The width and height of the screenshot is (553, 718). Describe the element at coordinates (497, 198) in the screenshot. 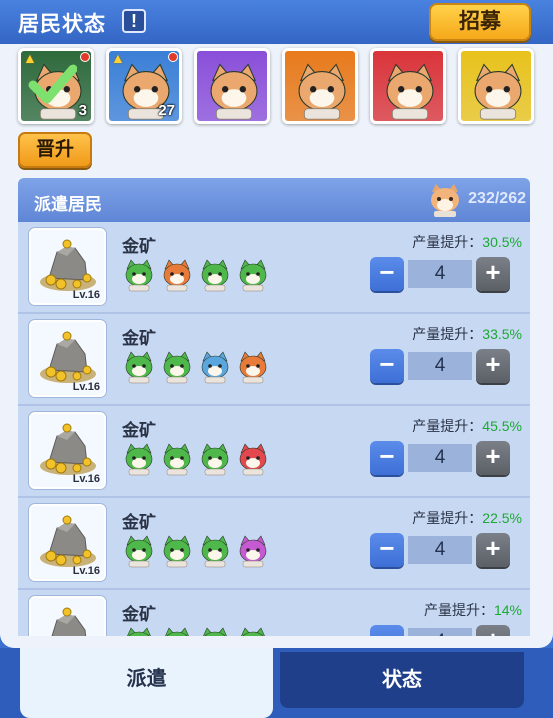

I see `dispatch-capacity: 232/262` at that location.